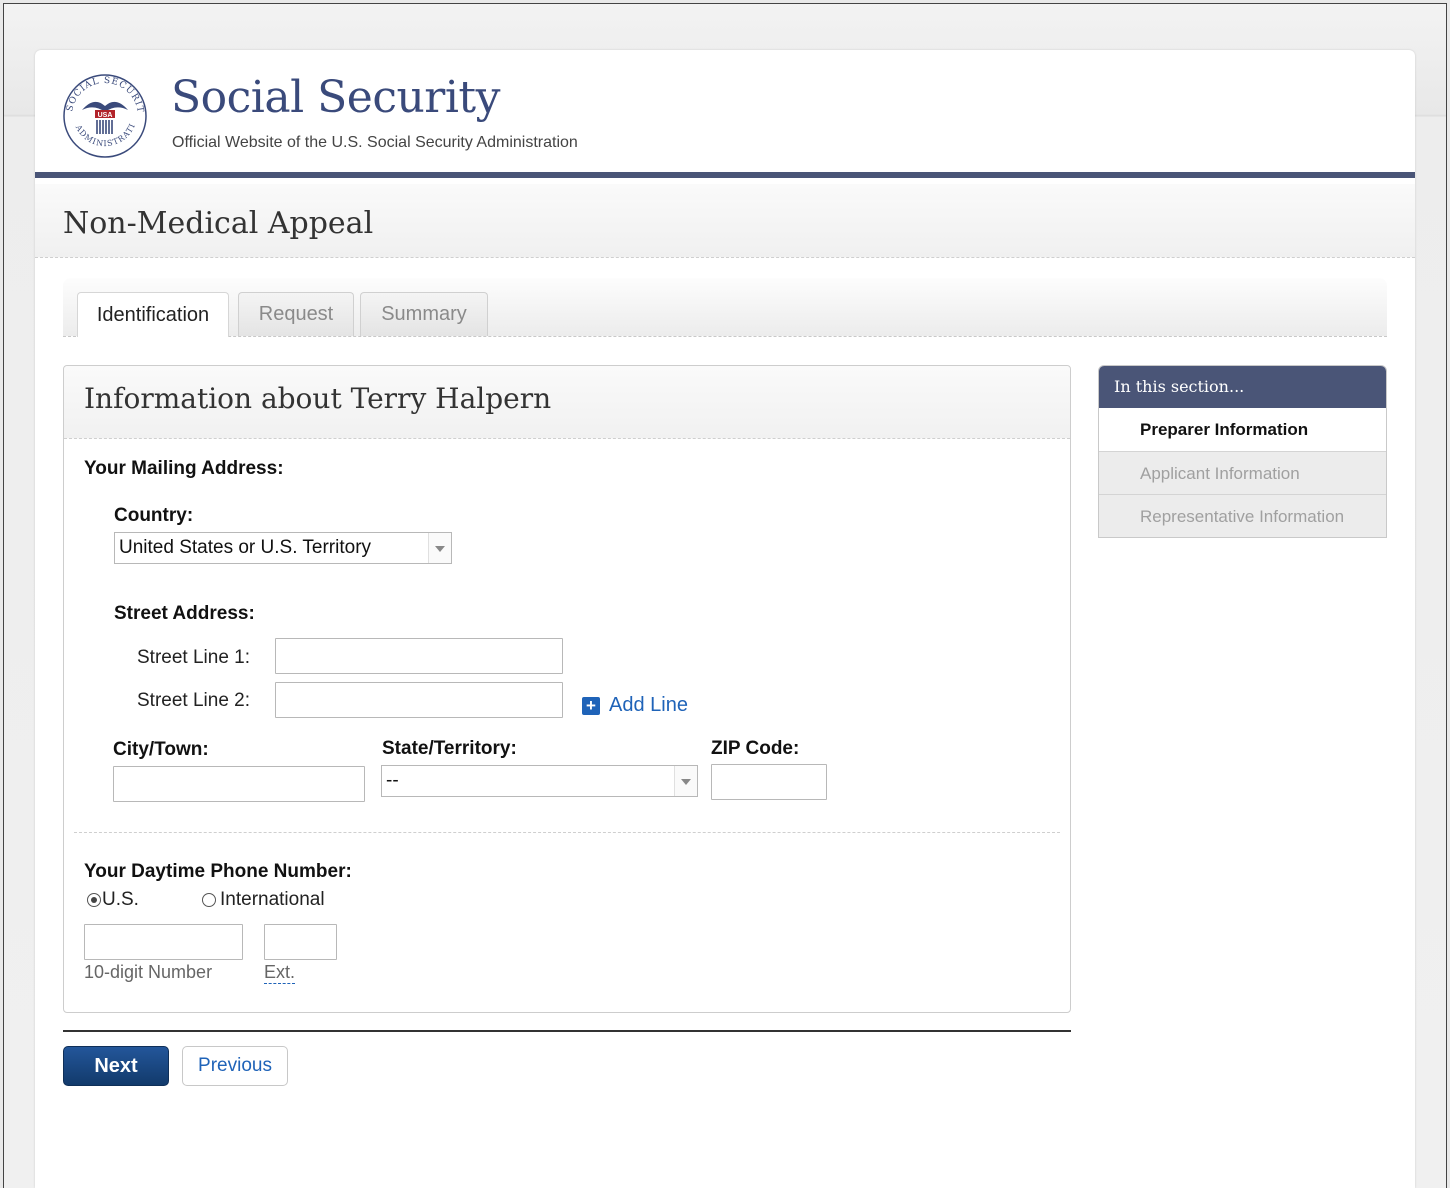 Image resolution: width=1450 pixels, height=1188 pixels. Describe the element at coordinates (194, 657) in the screenshot. I see `street-line-1-label: Street Line 1:` at that location.